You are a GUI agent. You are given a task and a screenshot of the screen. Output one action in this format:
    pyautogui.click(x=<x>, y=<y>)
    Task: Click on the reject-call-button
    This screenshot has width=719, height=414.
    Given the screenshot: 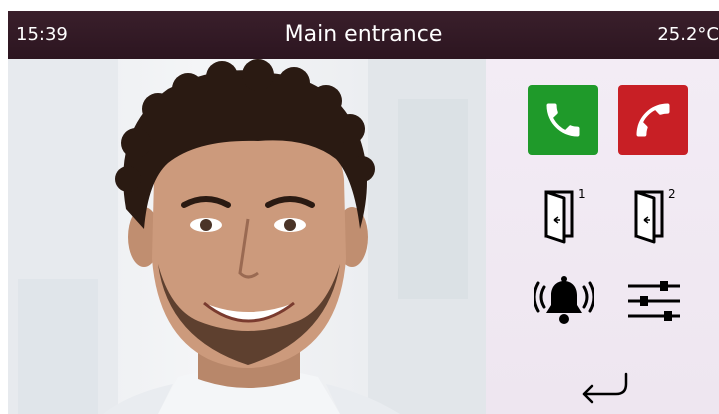 What is the action you would take?
    pyautogui.click(x=653, y=120)
    